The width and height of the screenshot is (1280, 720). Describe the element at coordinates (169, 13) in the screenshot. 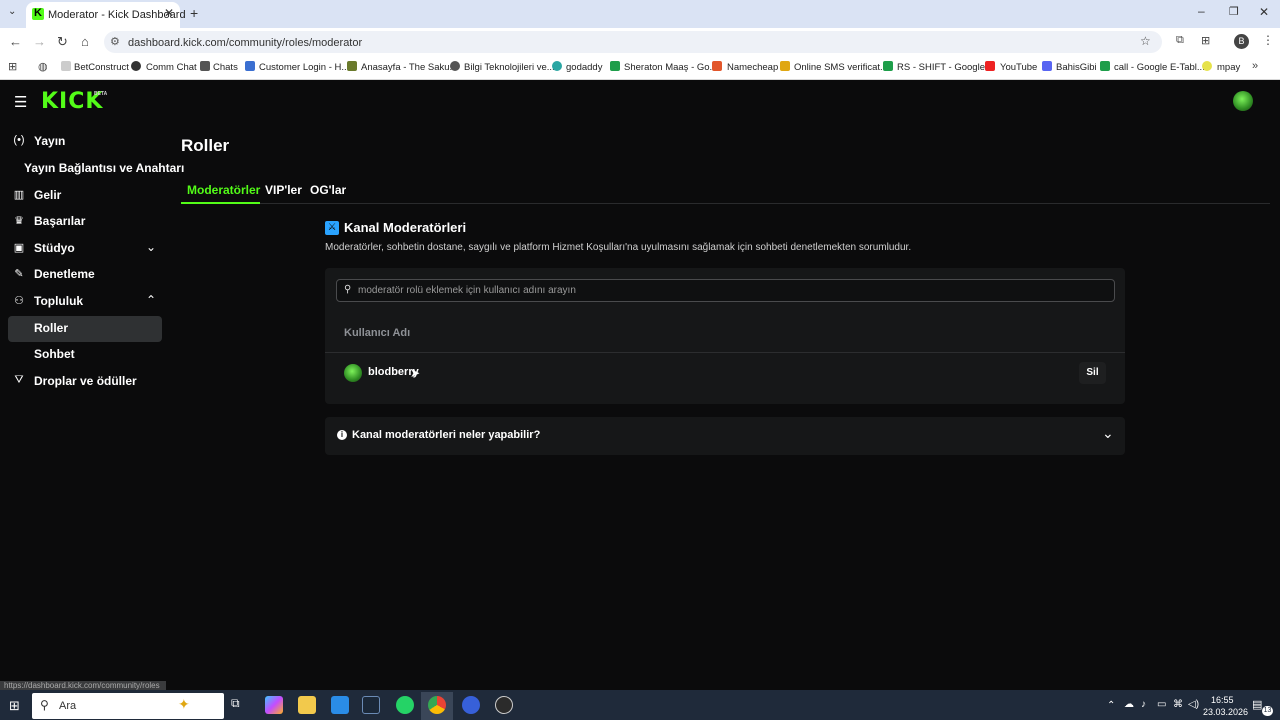

I see `close-tab-icon: ✕` at that location.